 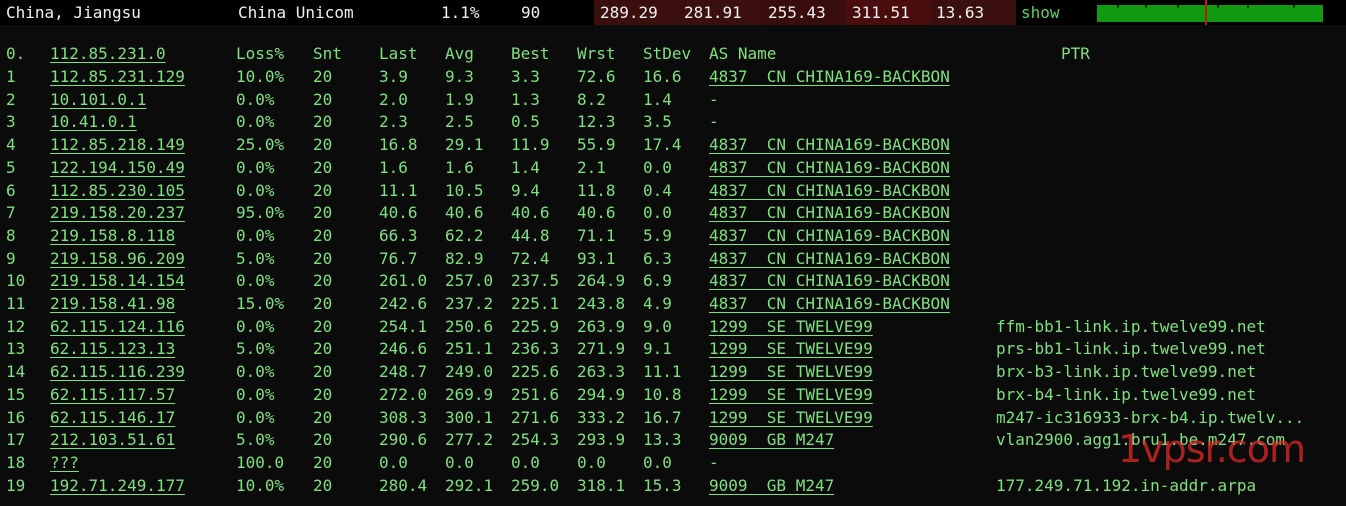 I want to click on hop-host: 192.71.249.177, so click(x=117, y=485).